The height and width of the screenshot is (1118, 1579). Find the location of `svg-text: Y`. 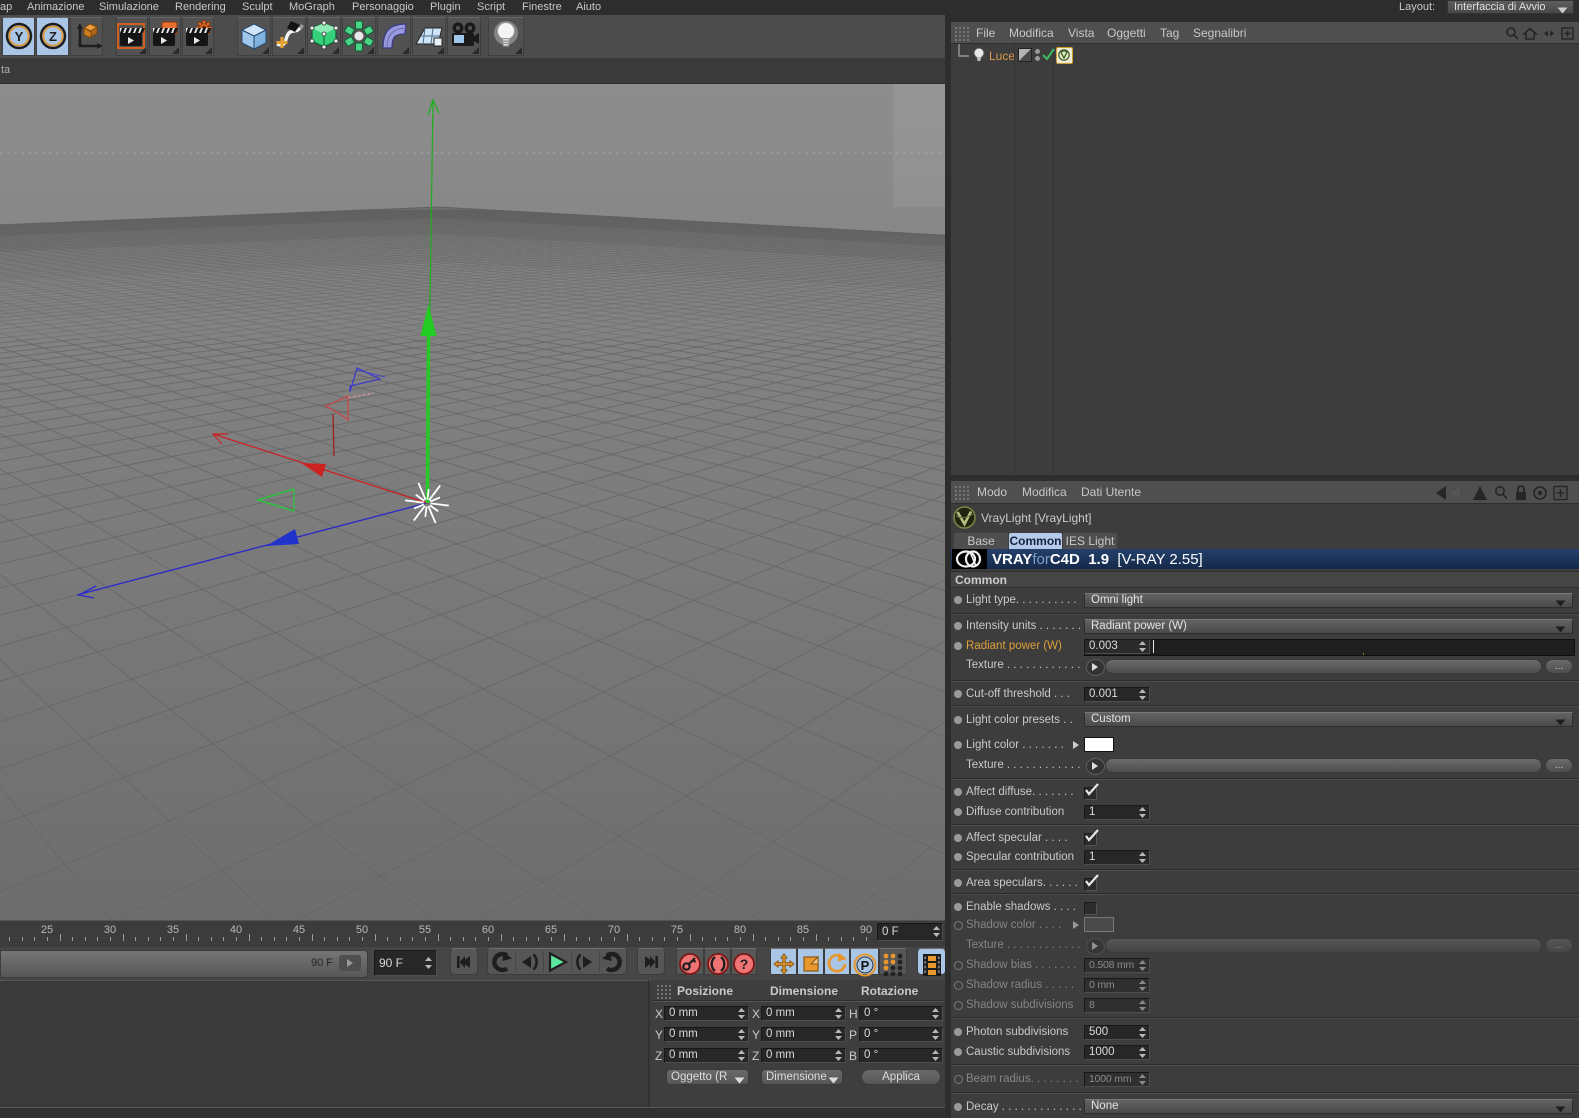

svg-text: Y is located at coordinates (18, 36).